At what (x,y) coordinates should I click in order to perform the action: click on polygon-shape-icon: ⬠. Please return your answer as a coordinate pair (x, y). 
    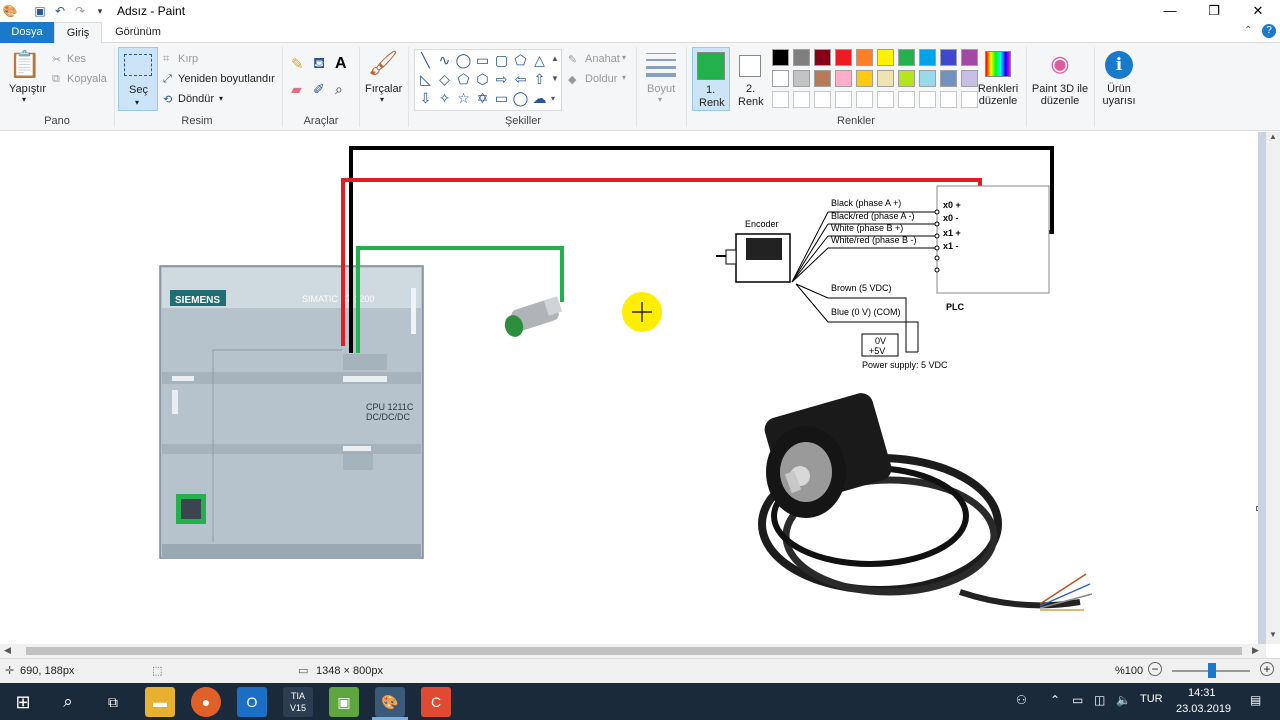
    Looking at the image, I should click on (520, 60).